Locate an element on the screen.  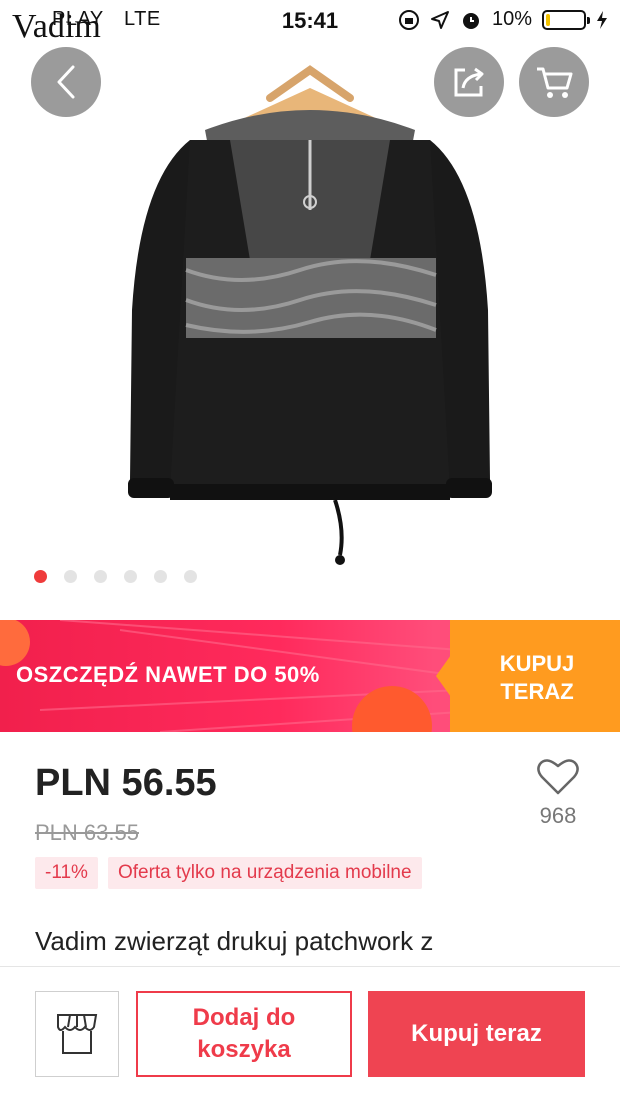
alarm-icon is located at coordinates (470, 20).